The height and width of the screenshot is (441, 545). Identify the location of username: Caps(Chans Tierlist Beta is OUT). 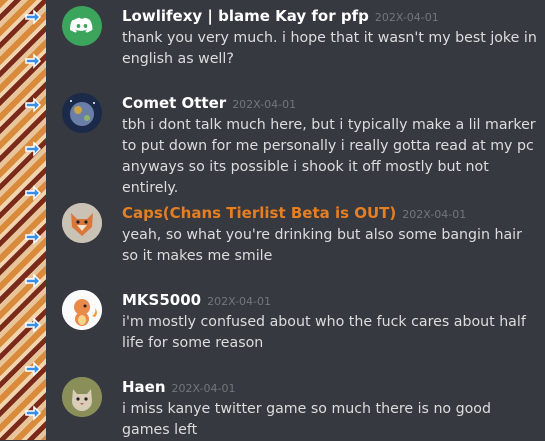
(259, 213).